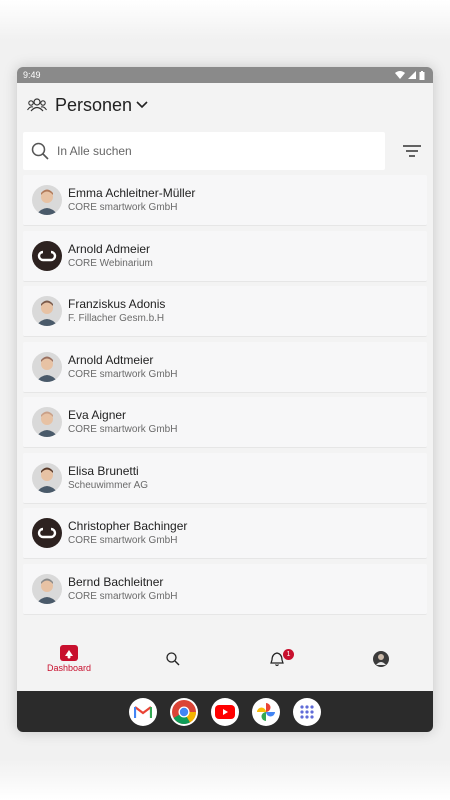 The image size is (450, 800). I want to click on search-input: In Alle suchen, so click(204, 151).